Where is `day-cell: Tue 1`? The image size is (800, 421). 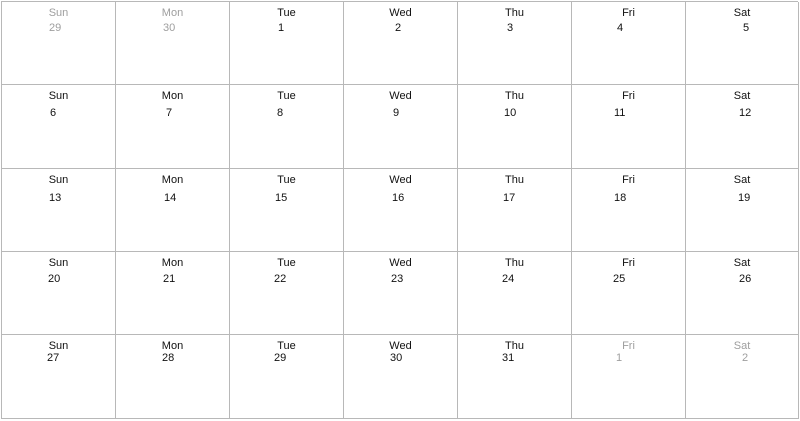 day-cell: Tue 1 is located at coordinates (287, 43).